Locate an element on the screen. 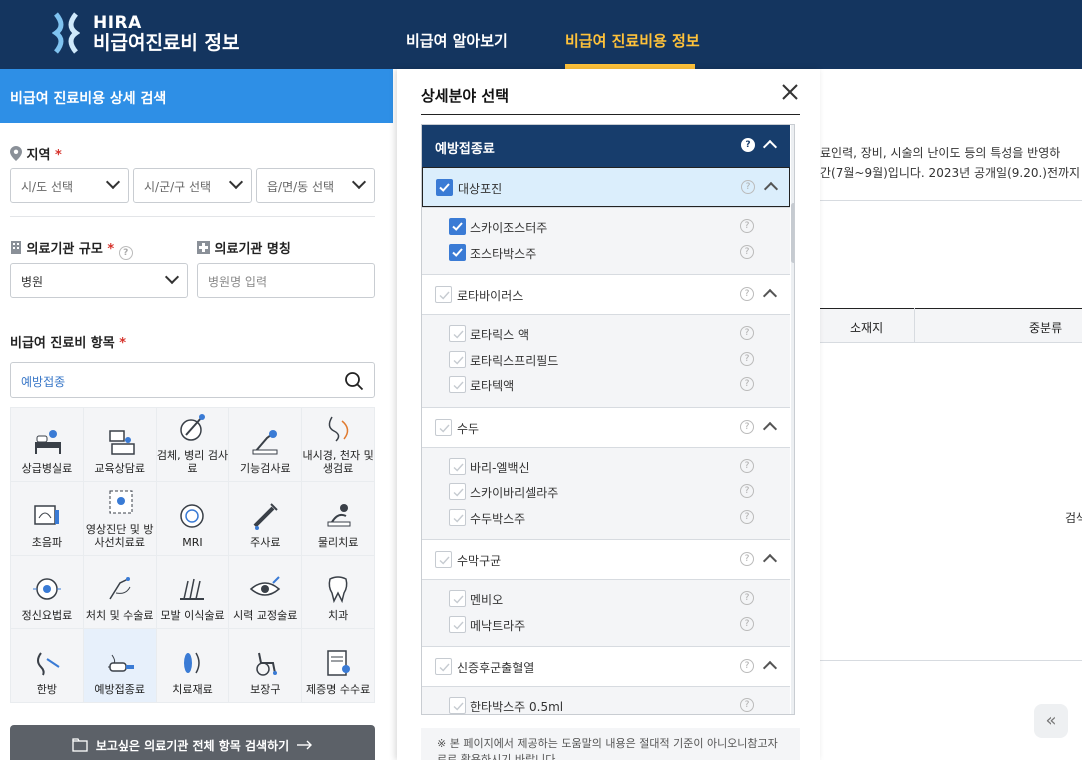  subcategory-row: 수두박스주? is located at coordinates (606, 518).